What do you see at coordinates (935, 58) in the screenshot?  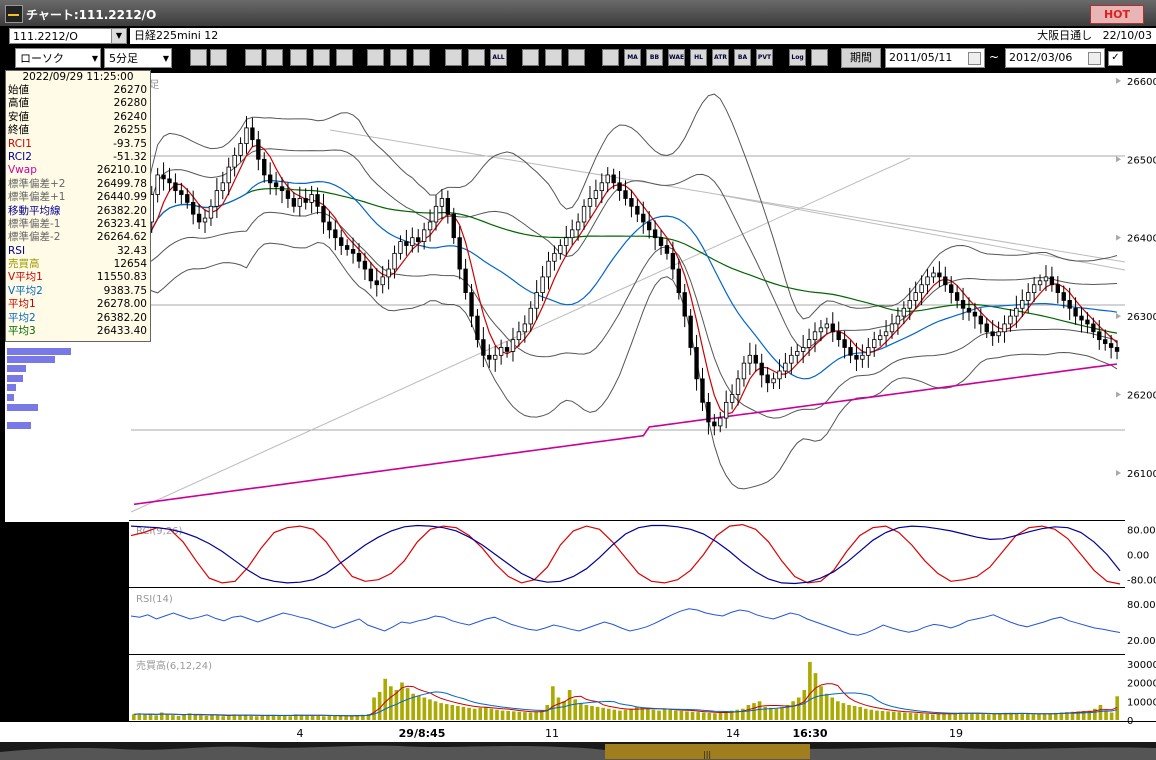 I see `date-from-field: 2011/05/11` at bounding box center [935, 58].